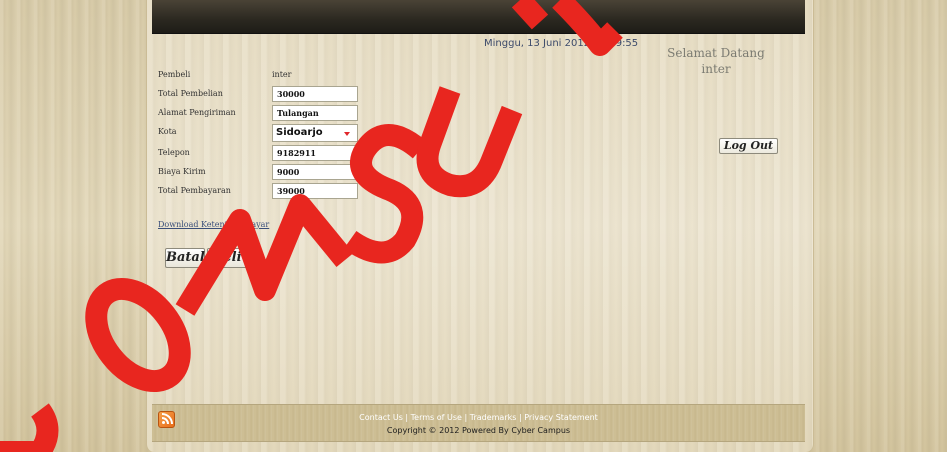  I want to click on footer-copyright: Copyright © 2012 Powered By Cyber Campus, so click(478, 430).